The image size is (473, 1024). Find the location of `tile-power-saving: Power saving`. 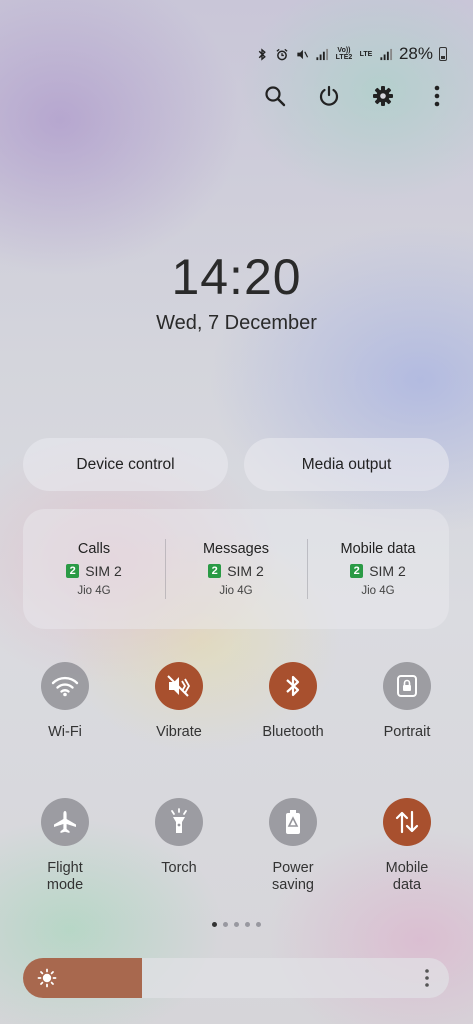

tile-power-saving: Power saving is located at coordinates (293, 846).